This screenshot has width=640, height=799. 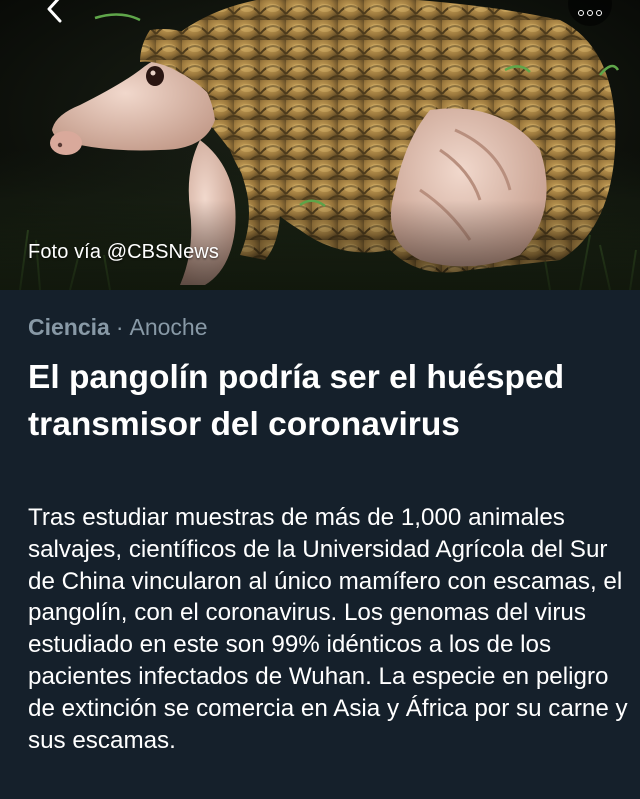 I want to click on photo-credit: Foto vía @CBSNews, so click(x=123, y=252).